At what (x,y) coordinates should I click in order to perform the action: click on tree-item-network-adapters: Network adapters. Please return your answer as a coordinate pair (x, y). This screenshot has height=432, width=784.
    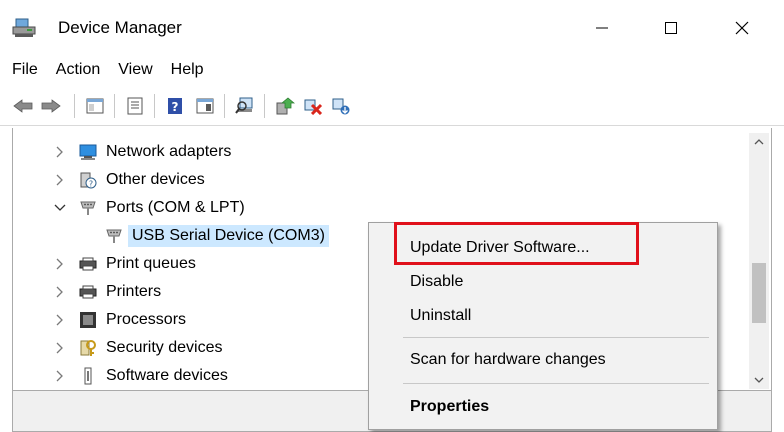
    Looking at the image, I should click on (142, 152).